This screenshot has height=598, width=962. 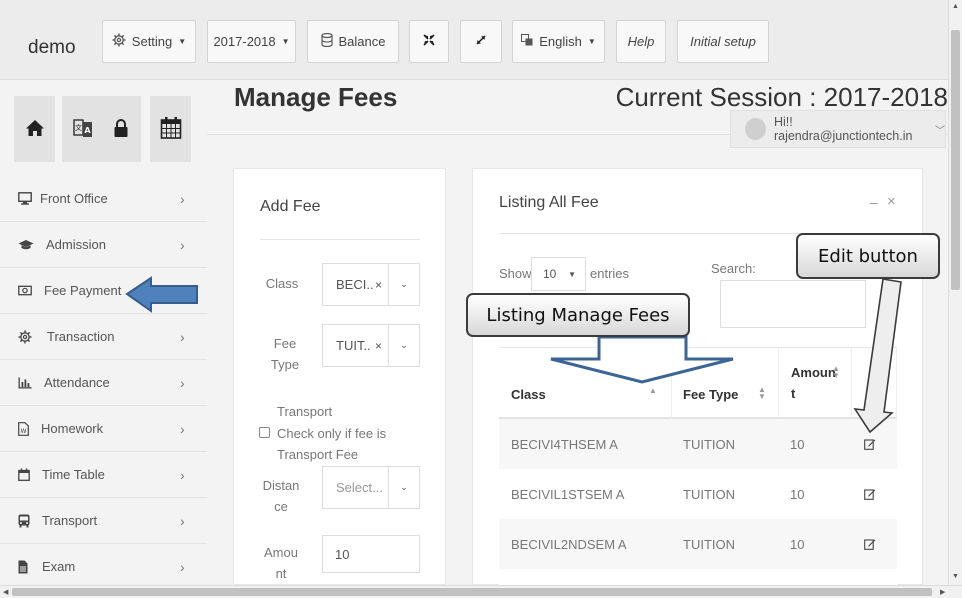 What do you see at coordinates (955, 160) in the screenshot?
I see `vertical-scrollbar-thumb` at bounding box center [955, 160].